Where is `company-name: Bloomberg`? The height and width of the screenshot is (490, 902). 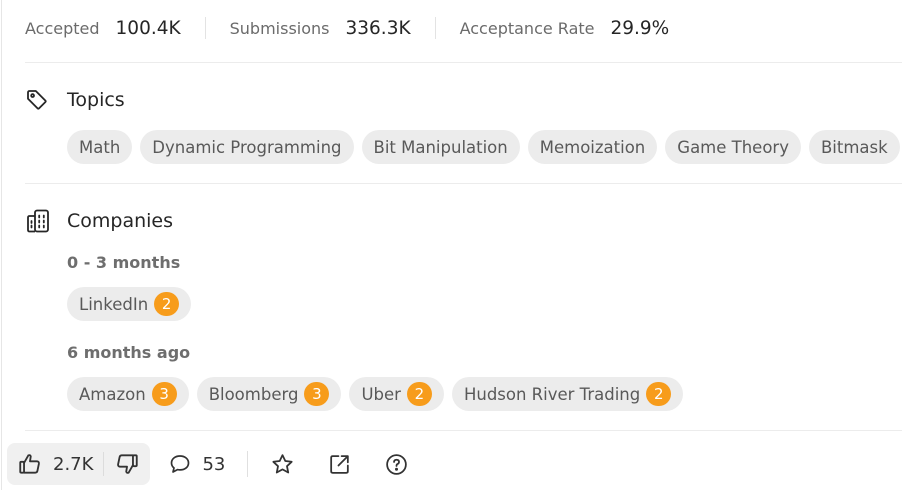 company-name: Bloomberg is located at coordinates (253, 394).